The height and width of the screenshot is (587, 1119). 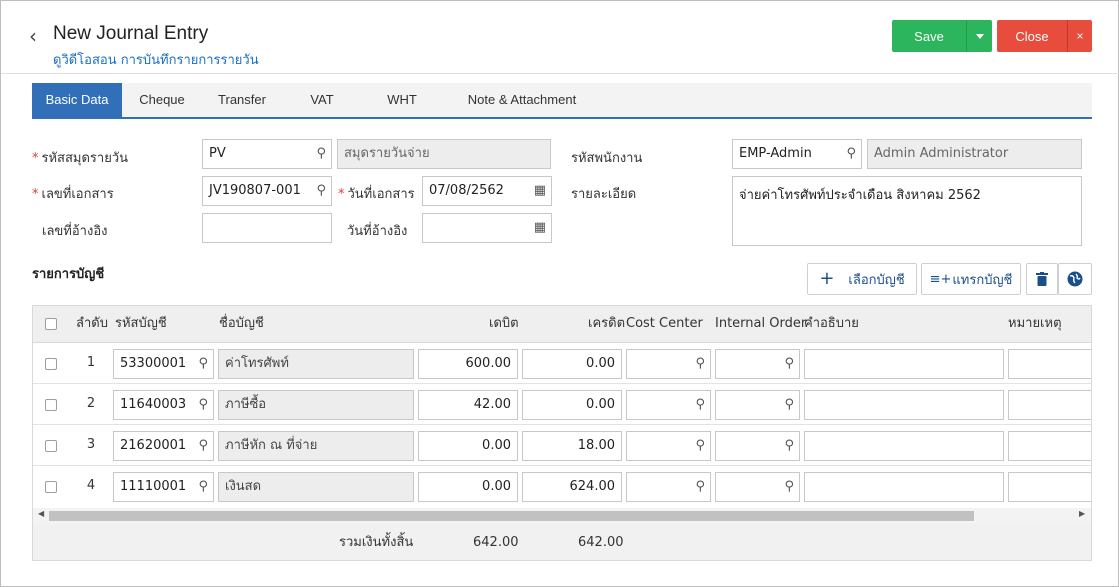 What do you see at coordinates (402, 100) in the screenshot?
I see `tab-wht: WHT` at bounding box center [402, 100].